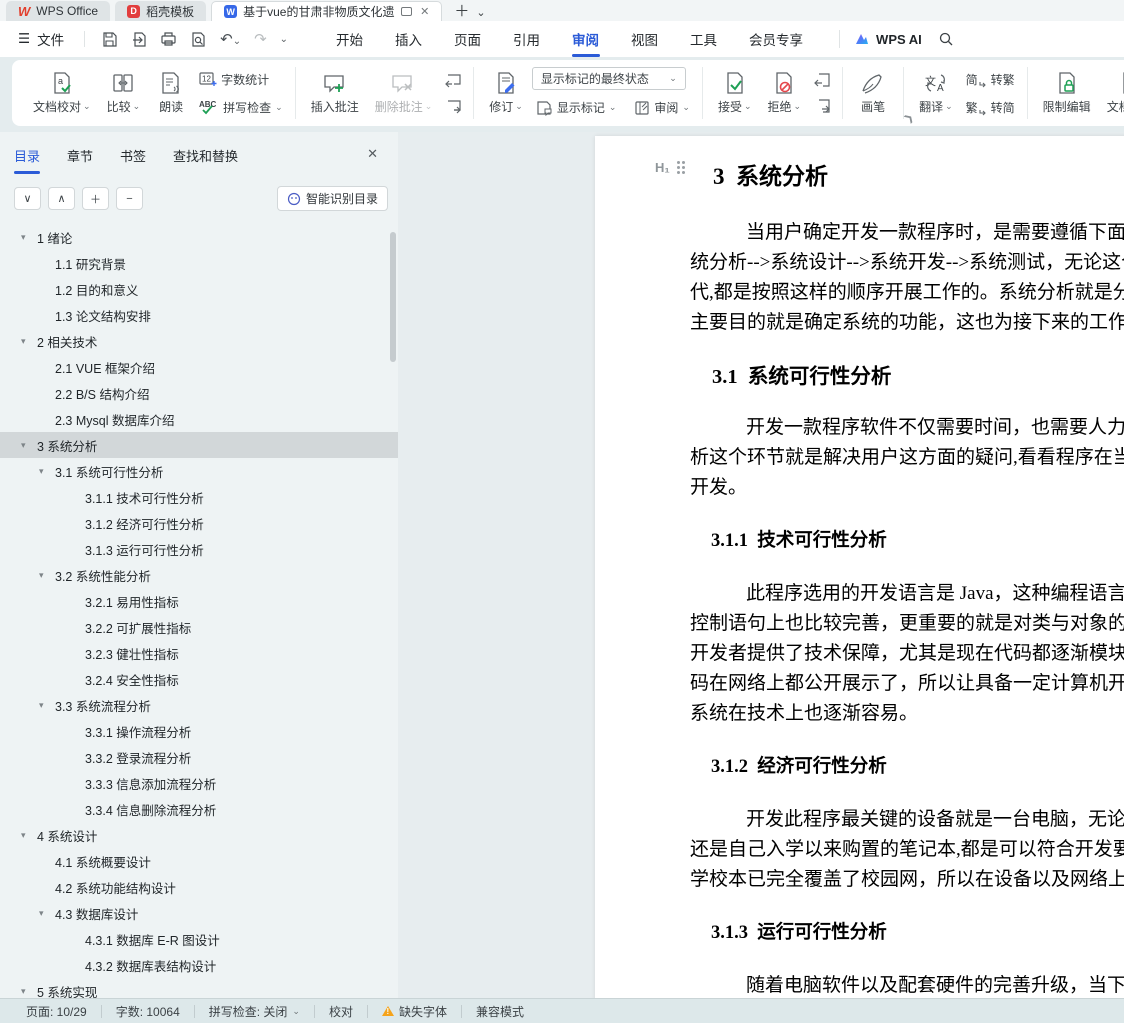 The height and width of the screenshot is (1023, 1124). What do you see at coordinates (199, 419) in the screenshot?
I see `outline-item: 2.3 Mysql 数据库介绍` at bounding box center [199, 419].